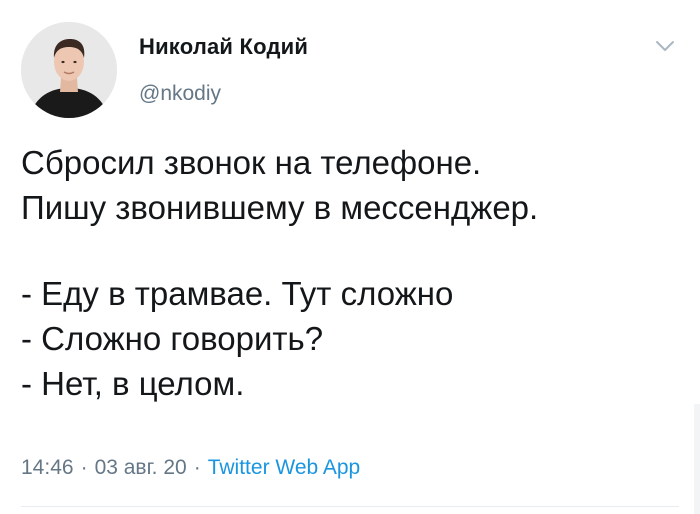 This screenshot has height=514, width=700. Describe the element at coordinates (280, 207) in the screenshot. I see `tweet-line: Пишу звонившему в мессенджер.` at that location.